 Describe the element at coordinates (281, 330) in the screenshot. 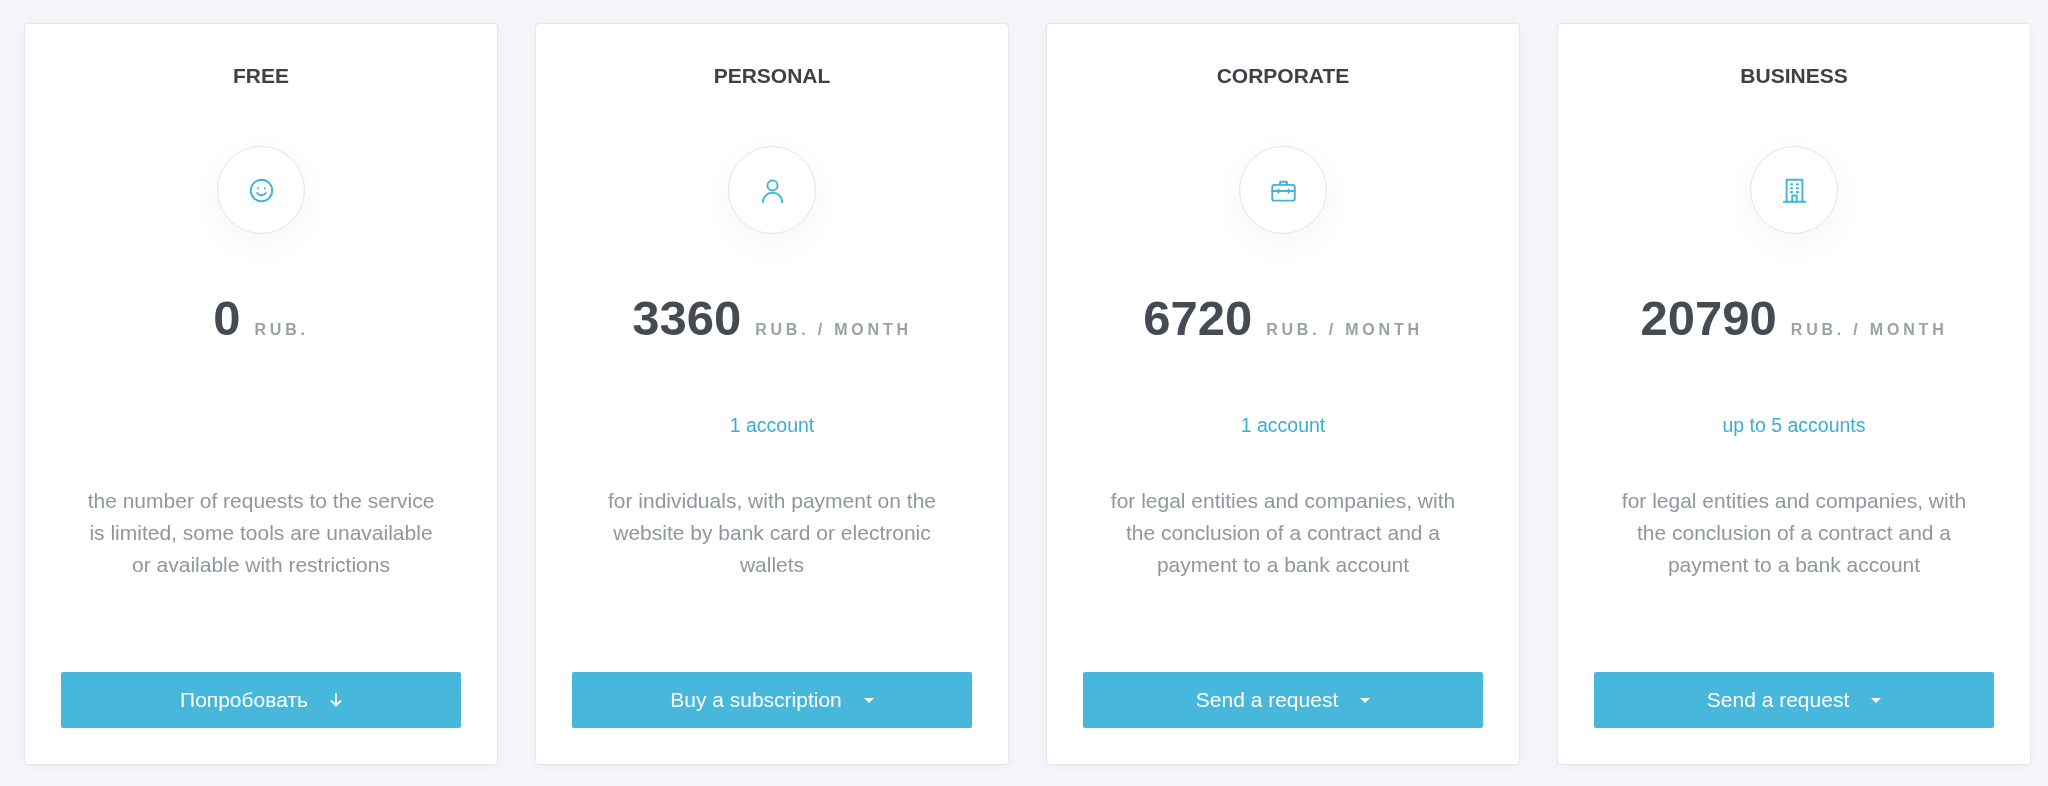

I see `price-unit: RUB.` at that location.